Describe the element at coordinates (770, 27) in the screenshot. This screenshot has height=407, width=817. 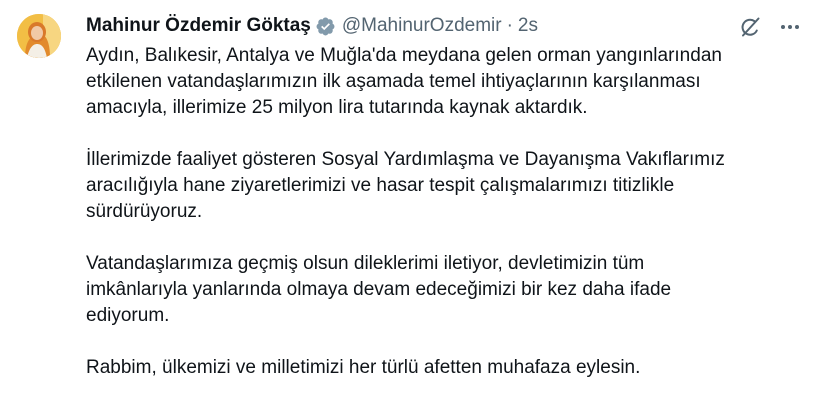
I see `tweet-actions` at that location.